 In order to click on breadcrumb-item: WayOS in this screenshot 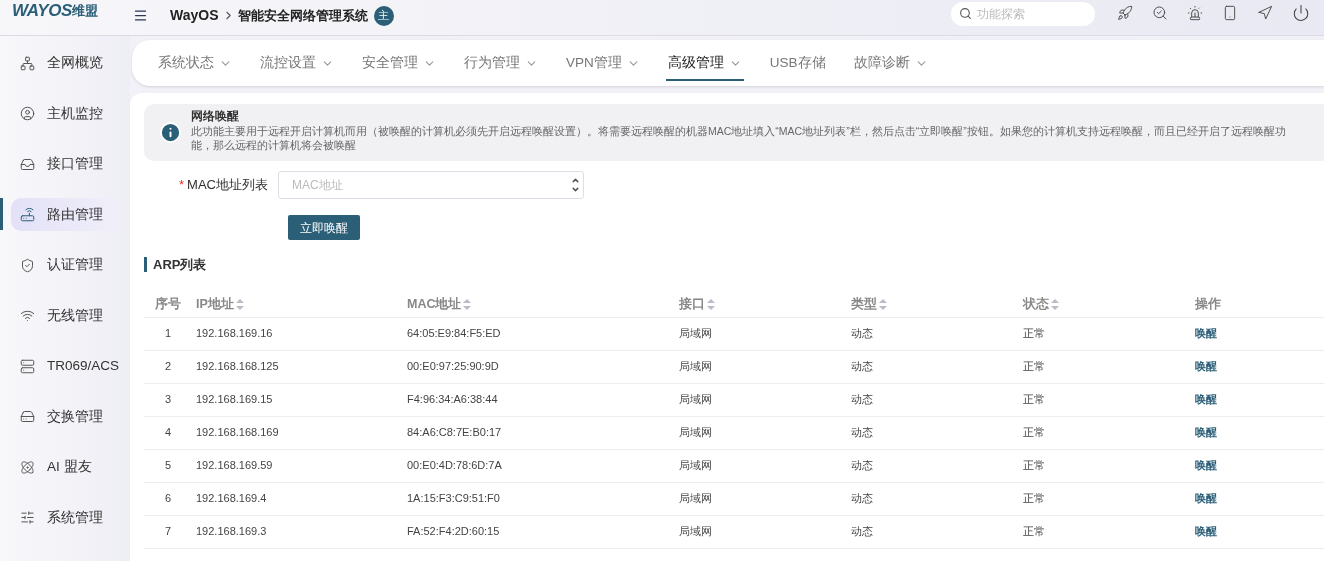, I will do `click(194, 15)`.